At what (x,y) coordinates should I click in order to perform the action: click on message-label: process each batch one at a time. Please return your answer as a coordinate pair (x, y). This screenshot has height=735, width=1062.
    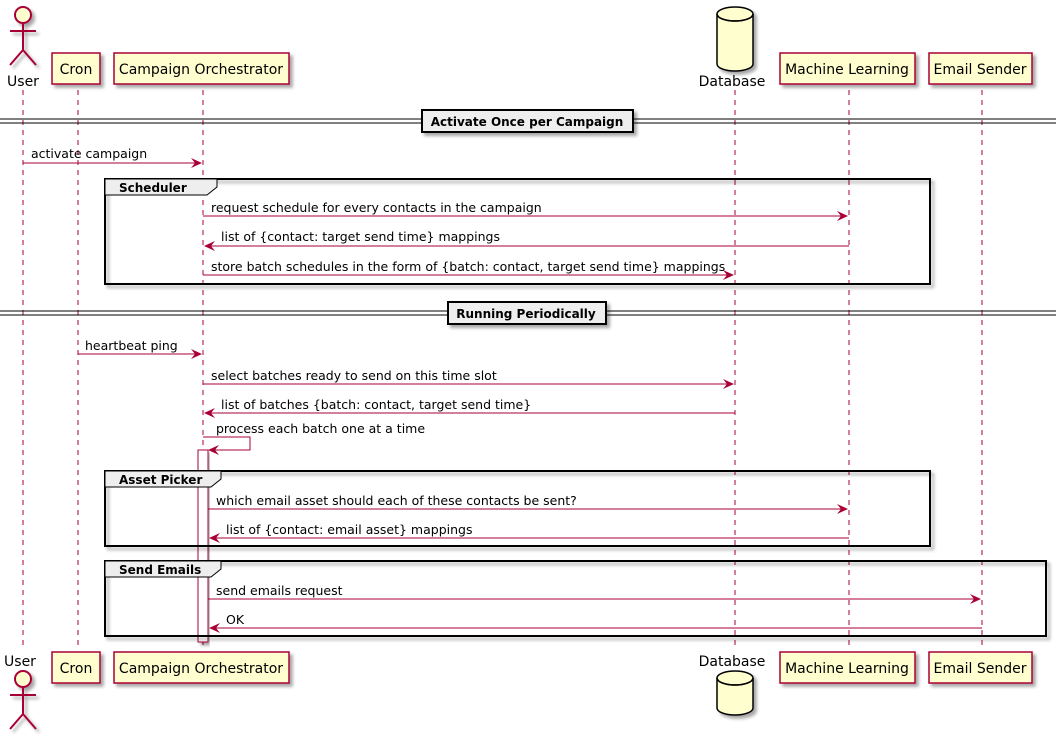
    Looking at the image, I should click on (320, 428).